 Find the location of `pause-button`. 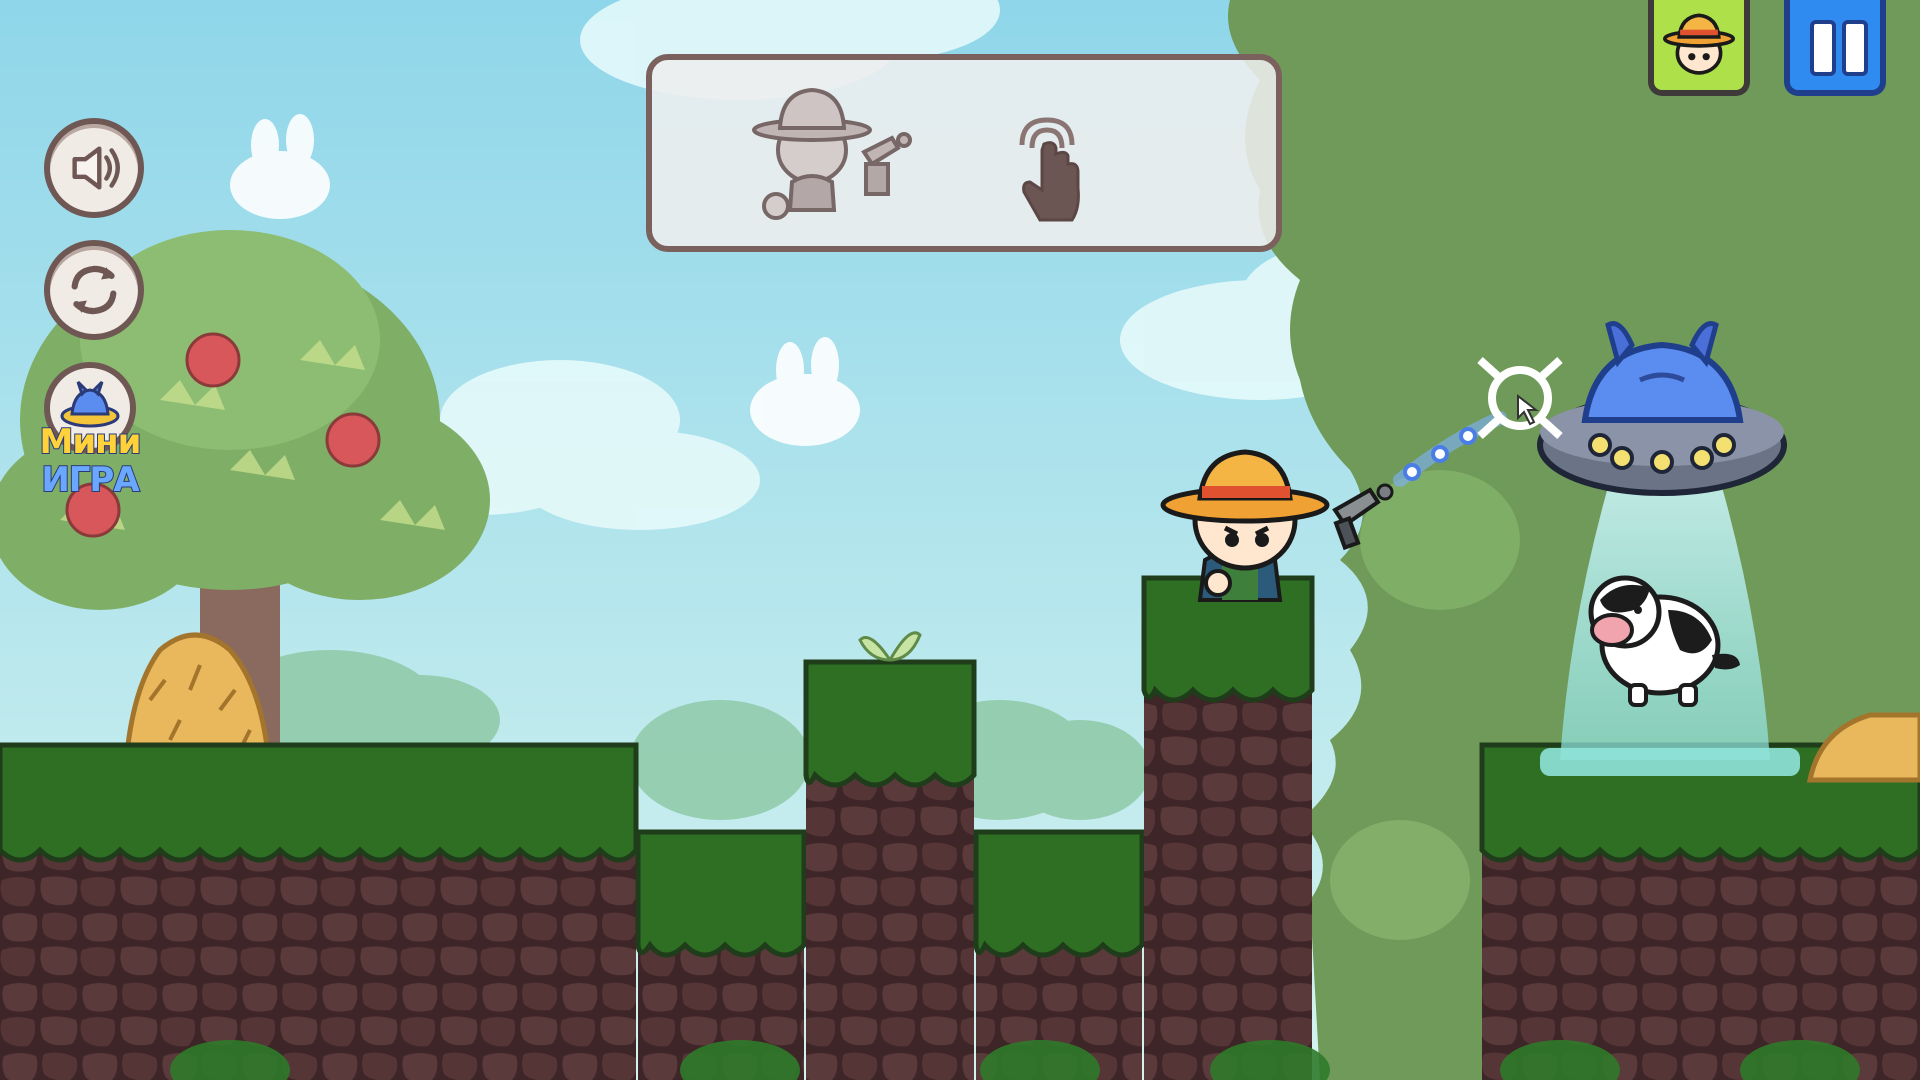

pause-button is located at coordinates (1835, 48).